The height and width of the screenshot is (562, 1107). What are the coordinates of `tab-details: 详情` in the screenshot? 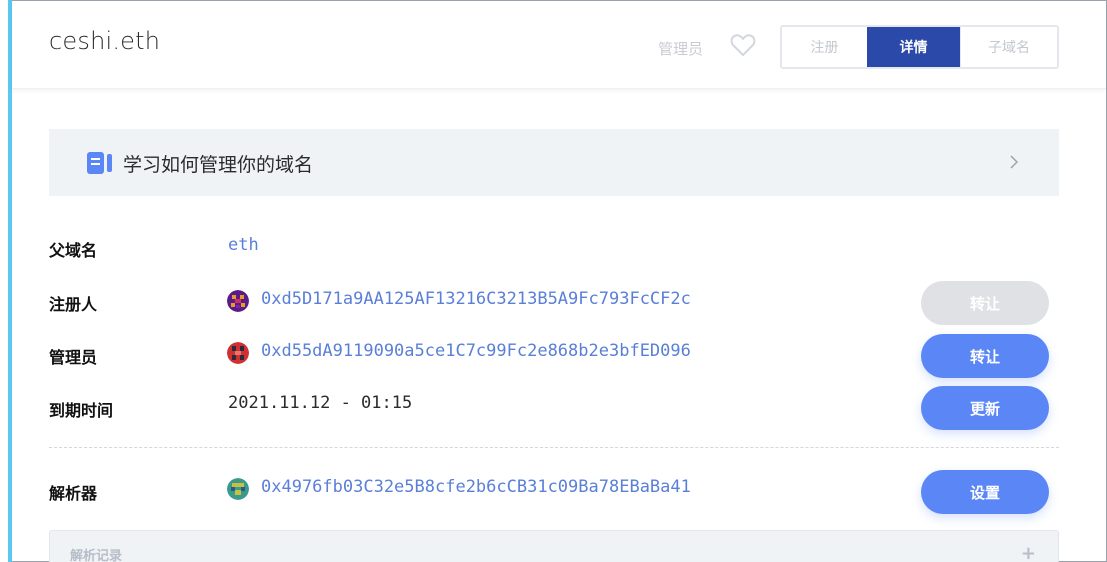 It's located at (913, 47).